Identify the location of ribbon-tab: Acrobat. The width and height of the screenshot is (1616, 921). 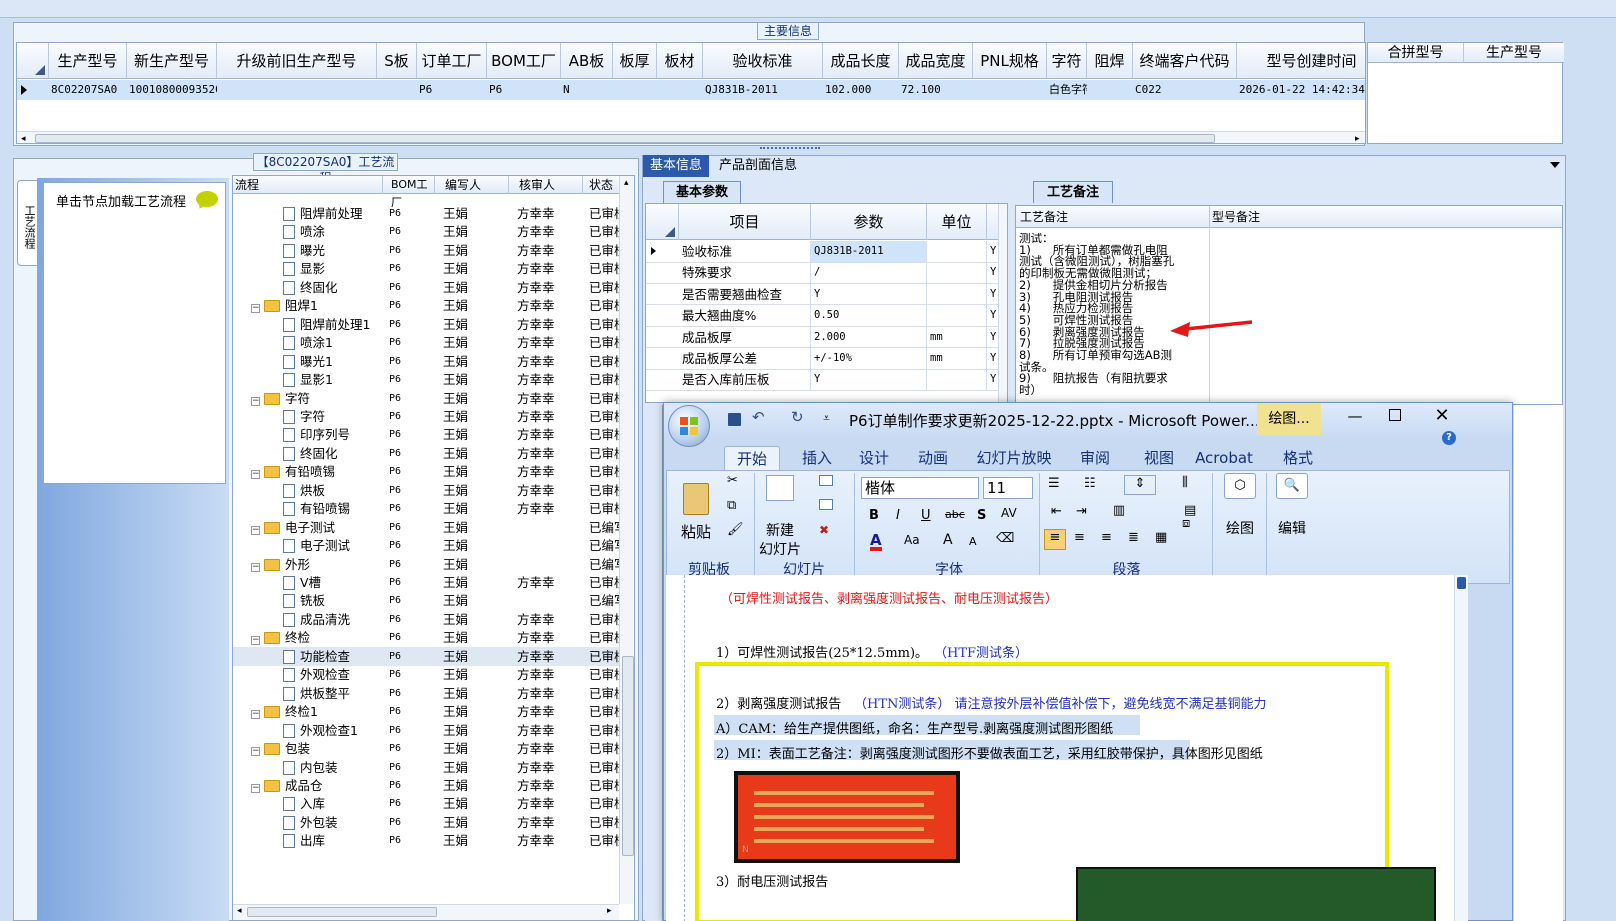
(1224, 458).